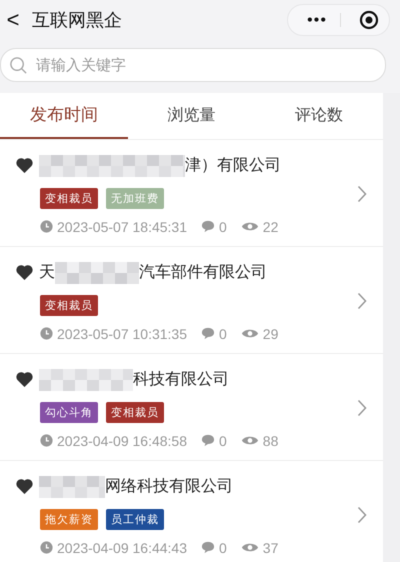 This screenshot has height=562, width=400. What do you see at coordinates (47, 272) in the screenshot?
I see `company-name: 天` at bounding box center [47, 272].